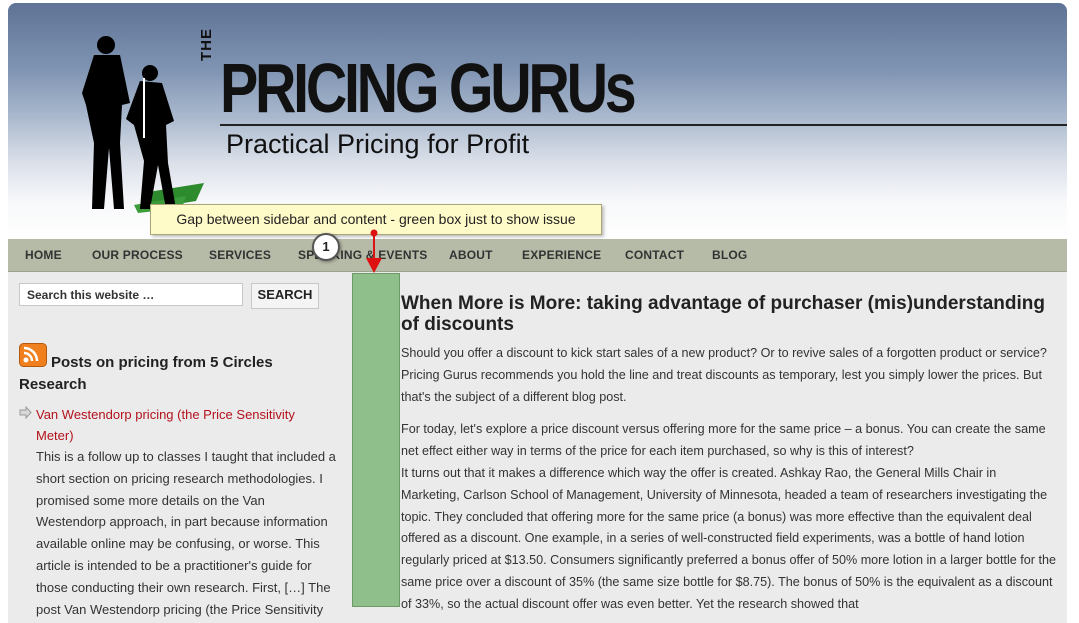  What do you see at coordinates (374, 251) in the screenshot?
I see `annotation-connector-arrow` at bounding box center [374, 251].